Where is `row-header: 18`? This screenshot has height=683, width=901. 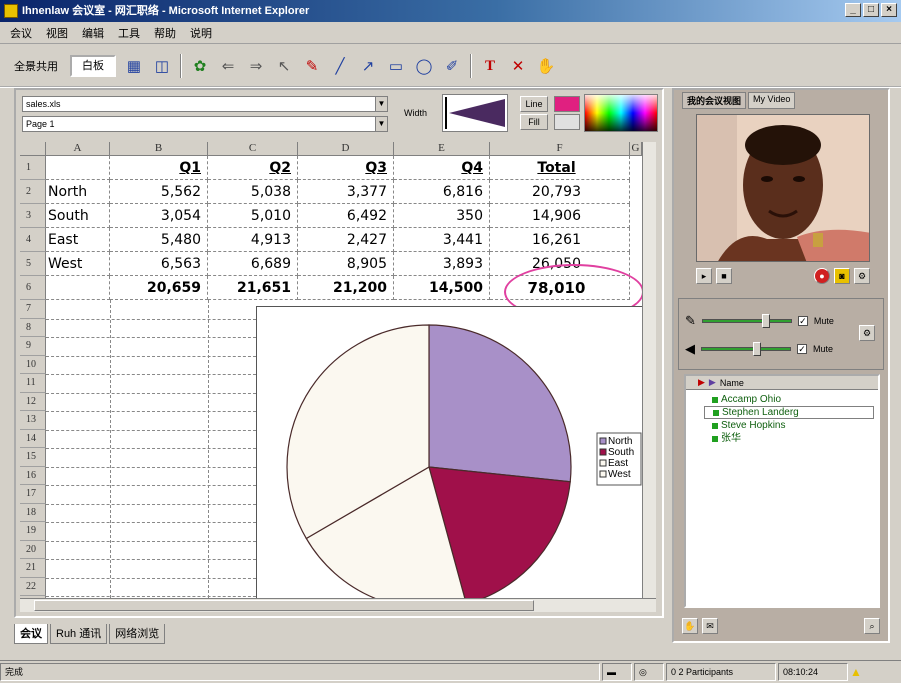
row-header: 18 is located at coordinates (33, 512).